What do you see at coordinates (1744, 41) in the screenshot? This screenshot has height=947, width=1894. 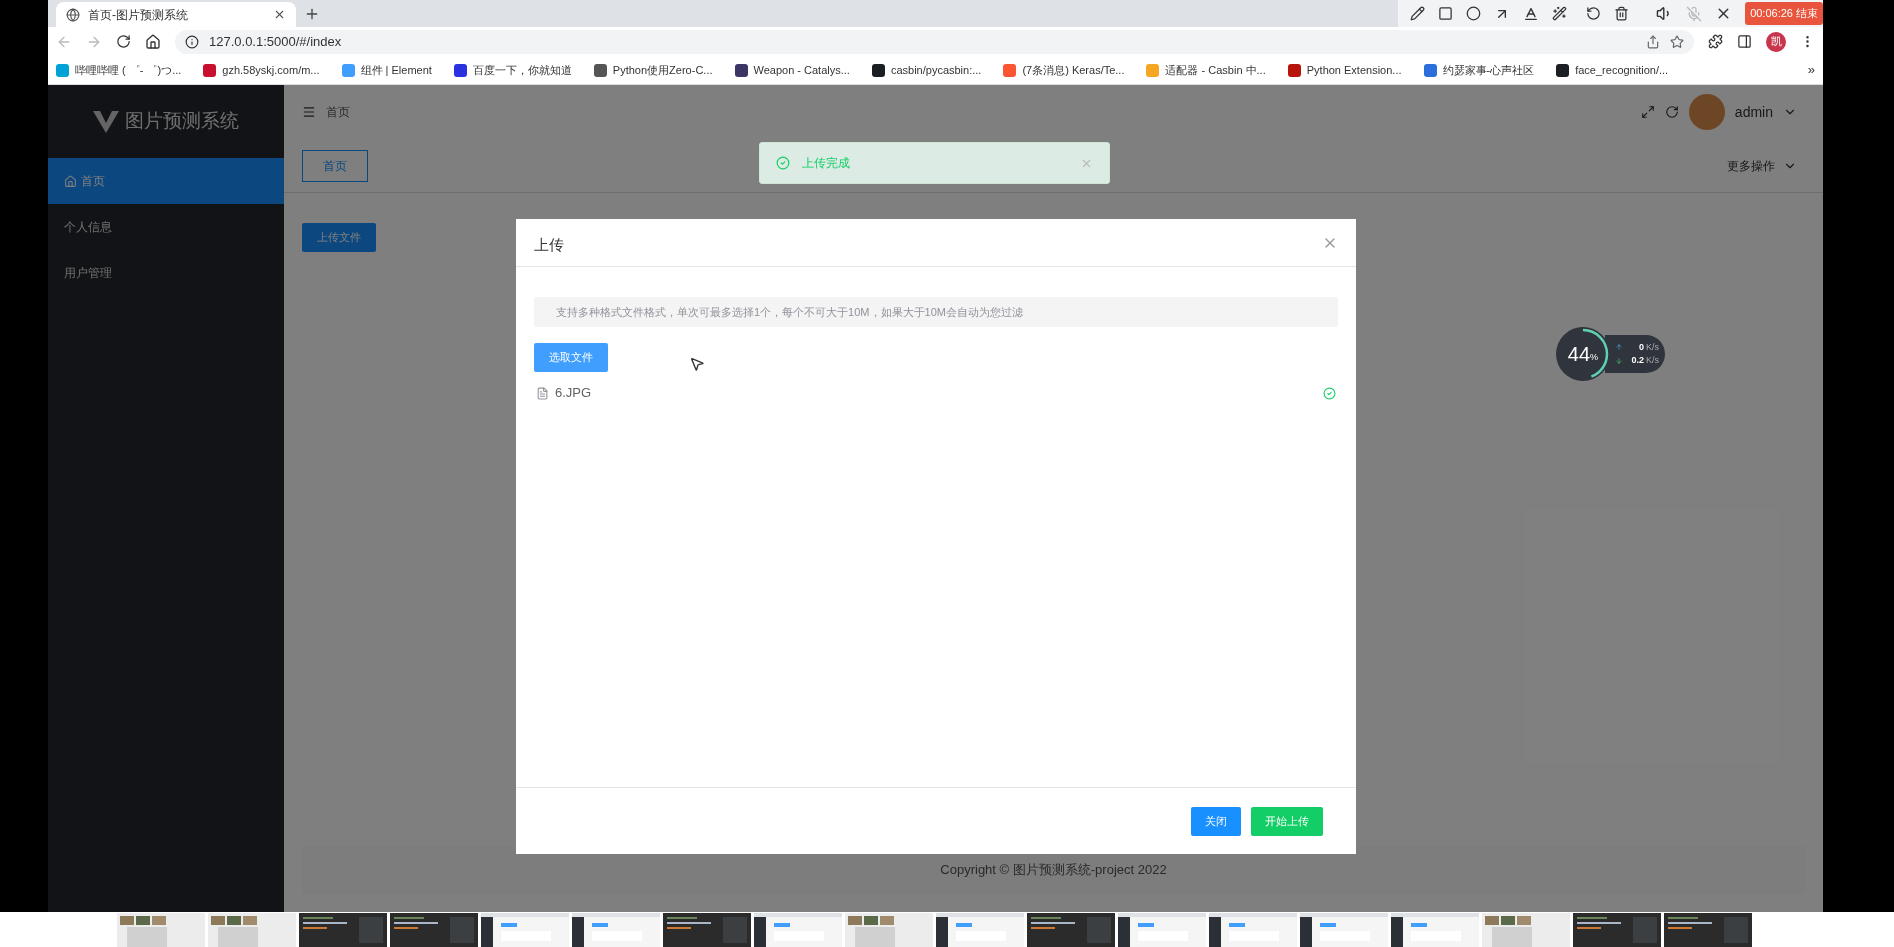 I see `side-panel-icon` at bounding box center [1744, 41].